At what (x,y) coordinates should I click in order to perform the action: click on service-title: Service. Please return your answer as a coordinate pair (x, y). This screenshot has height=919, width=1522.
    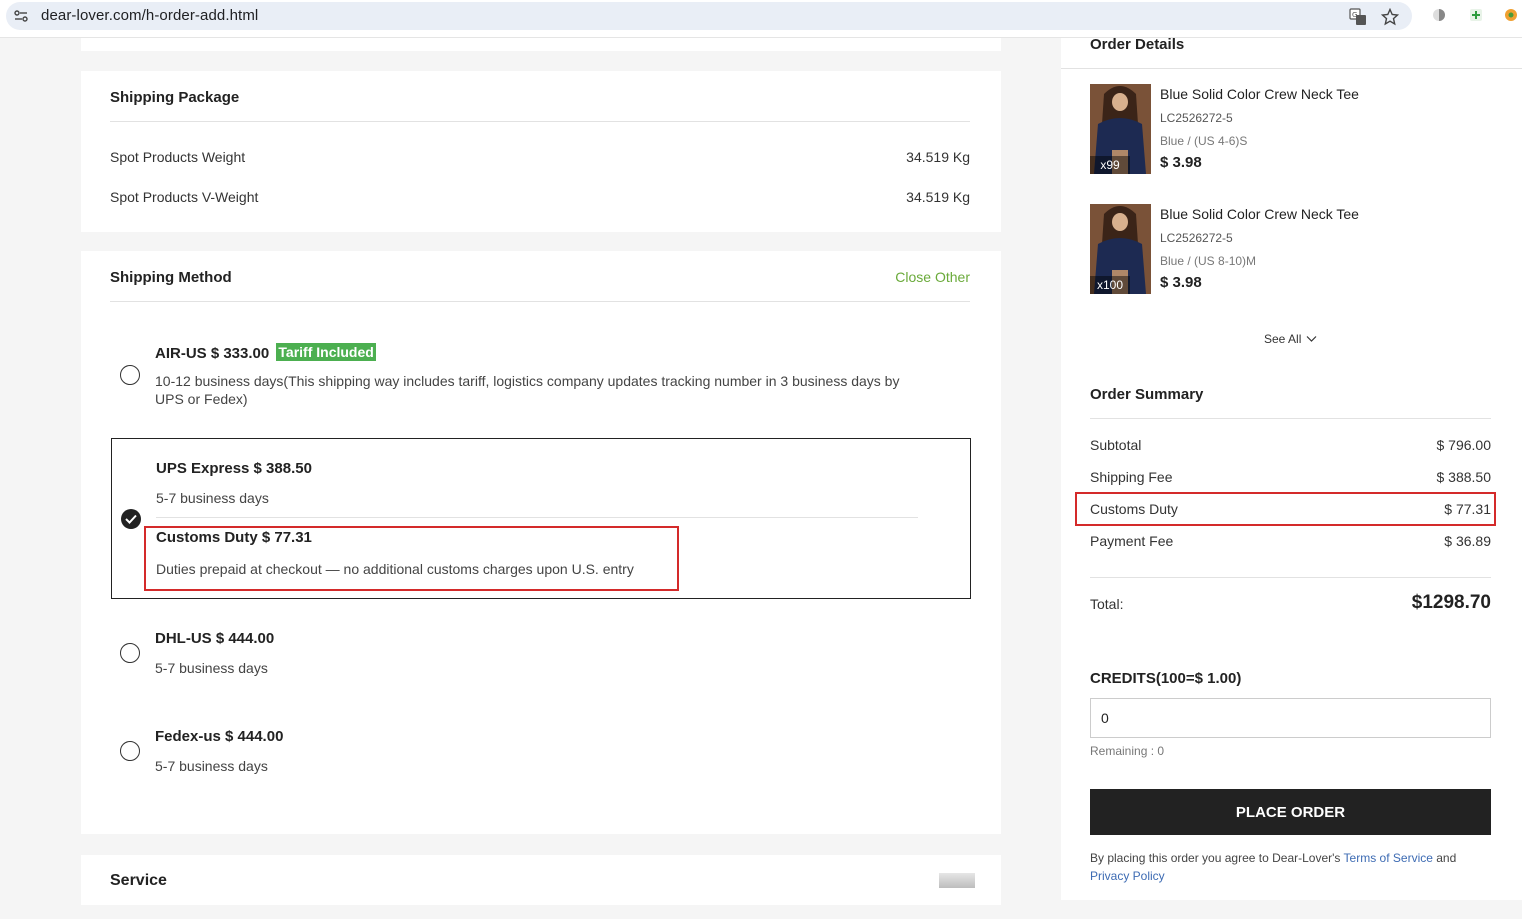
    Looking at the image, I should click on (138, 880).